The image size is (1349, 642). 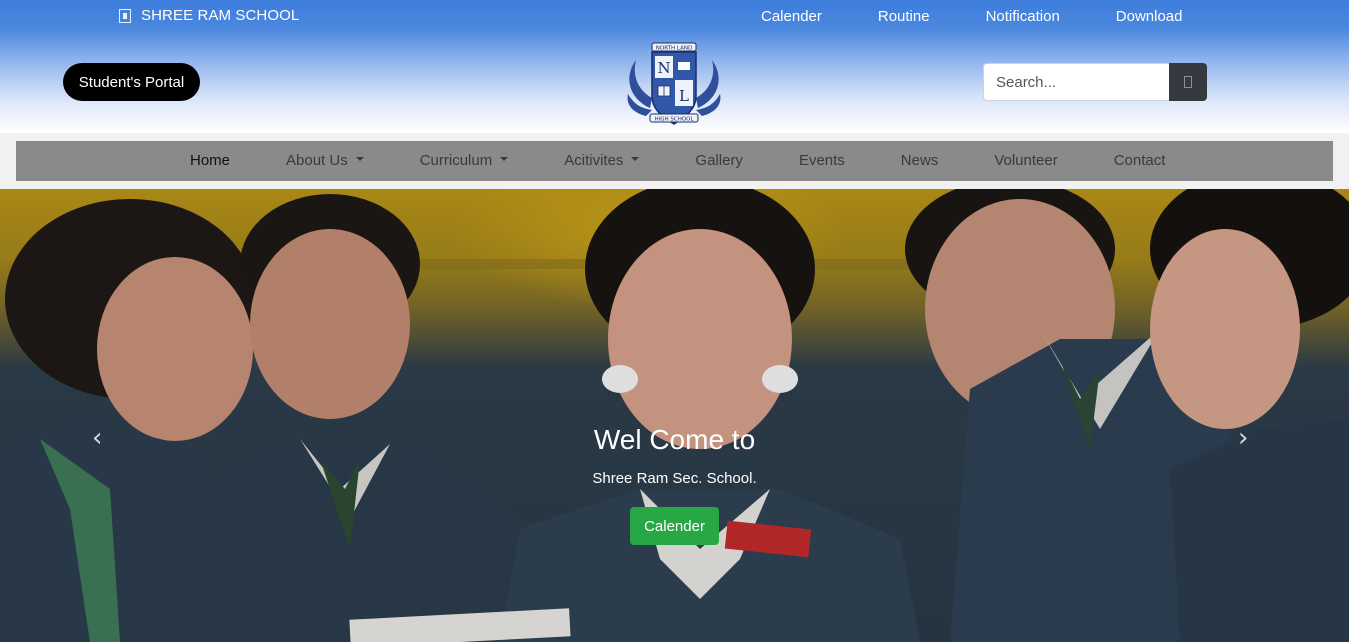 I want to click on nav-item-gallery: Gallery, so click(x=719, y=161).